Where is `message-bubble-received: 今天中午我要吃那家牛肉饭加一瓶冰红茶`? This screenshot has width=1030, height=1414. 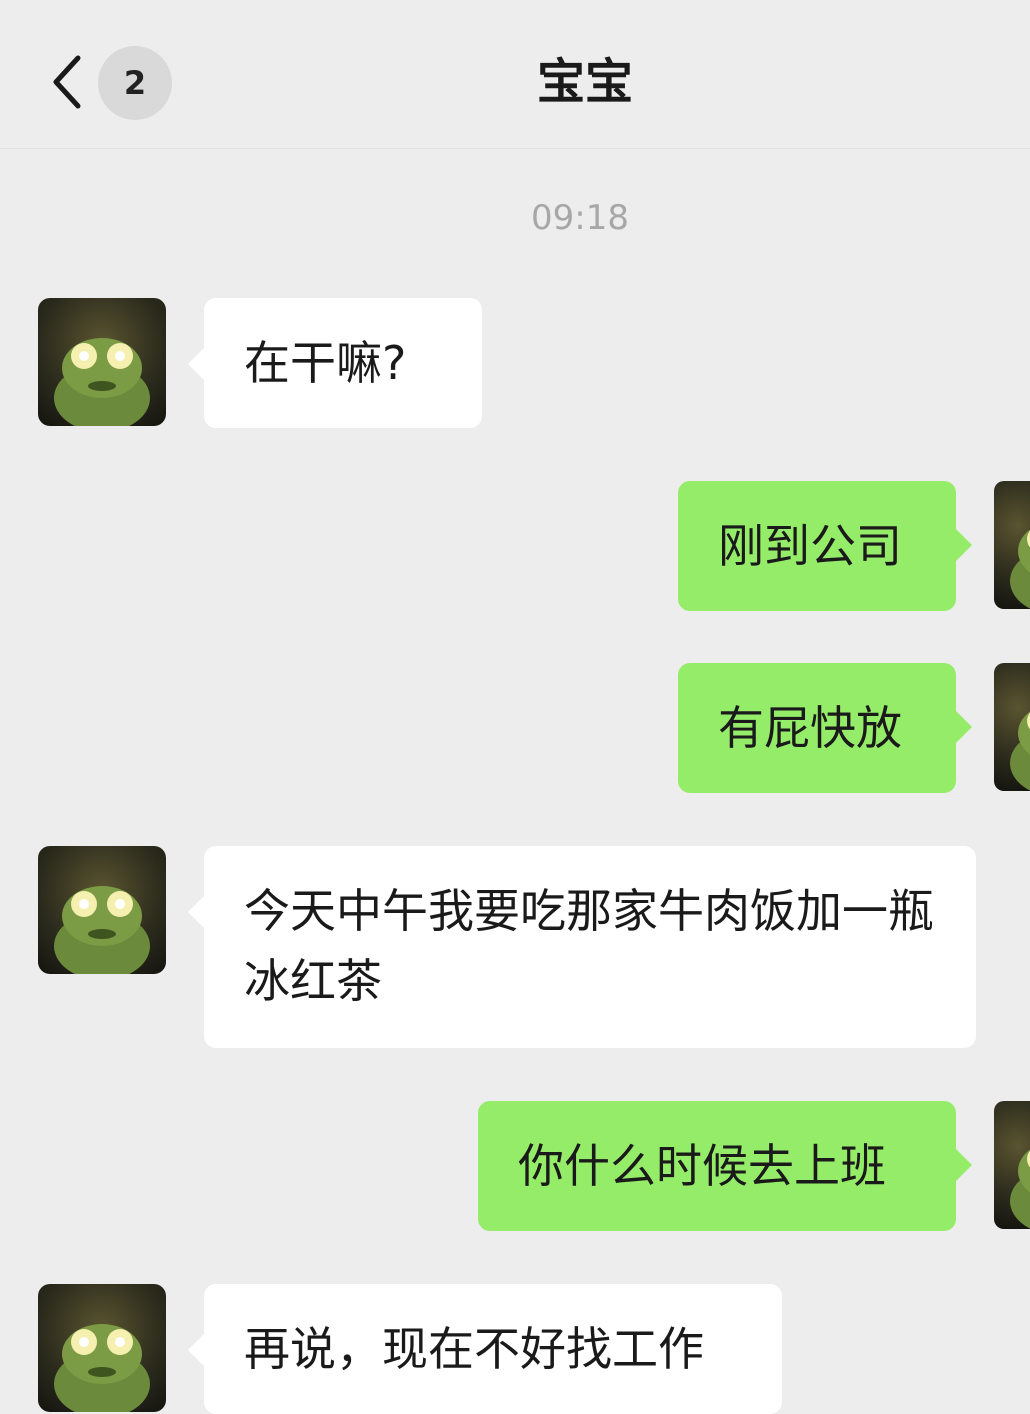
message-bubble-received: 今天中午我要吃那家牛肉饭加一瓶冰红茶 is located at coordinates (582, 947).